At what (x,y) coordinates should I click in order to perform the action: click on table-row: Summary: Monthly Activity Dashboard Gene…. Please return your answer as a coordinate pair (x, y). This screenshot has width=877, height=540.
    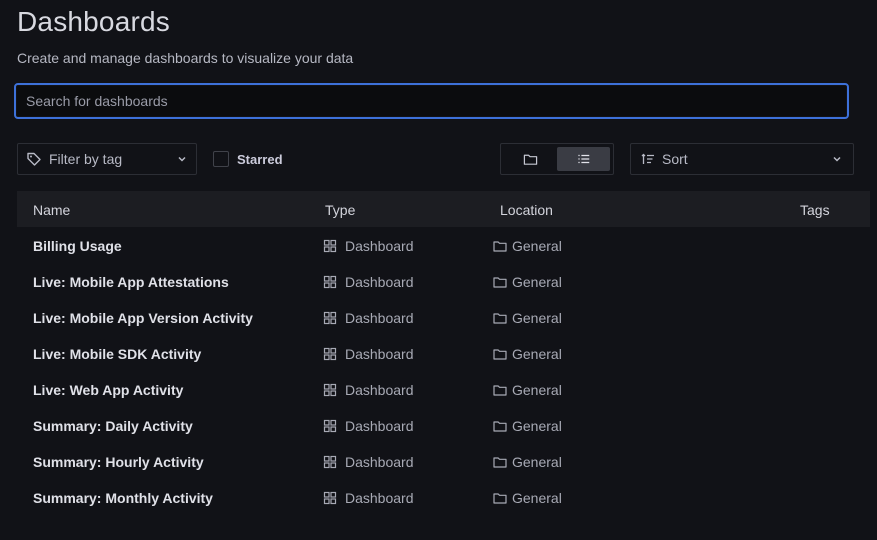
    Looking at the image, I should click on (443, 498).